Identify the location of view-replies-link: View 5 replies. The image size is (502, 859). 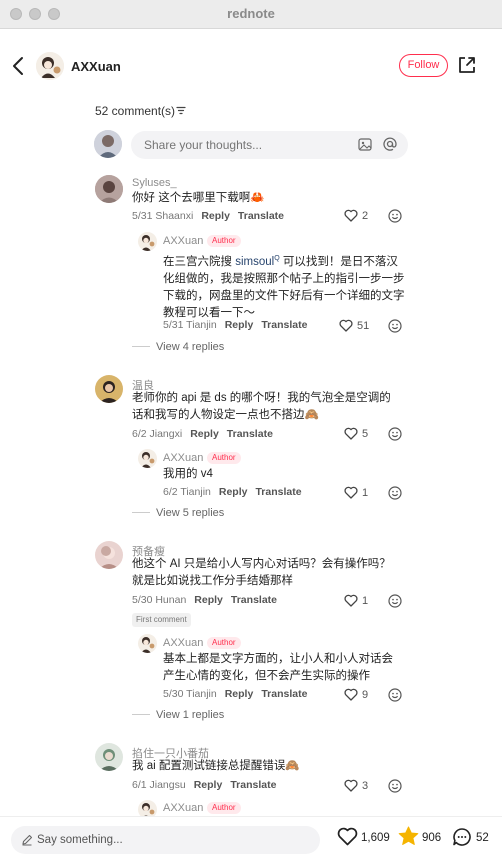
(178, 513).